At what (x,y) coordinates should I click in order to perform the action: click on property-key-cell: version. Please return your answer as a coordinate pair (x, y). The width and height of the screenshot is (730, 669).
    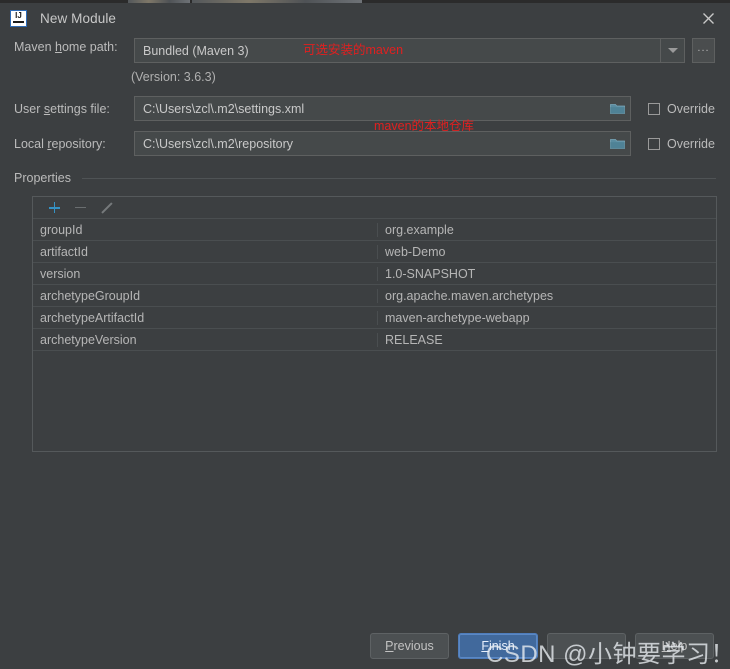
    Looking at the image, I should click on (205, 273).